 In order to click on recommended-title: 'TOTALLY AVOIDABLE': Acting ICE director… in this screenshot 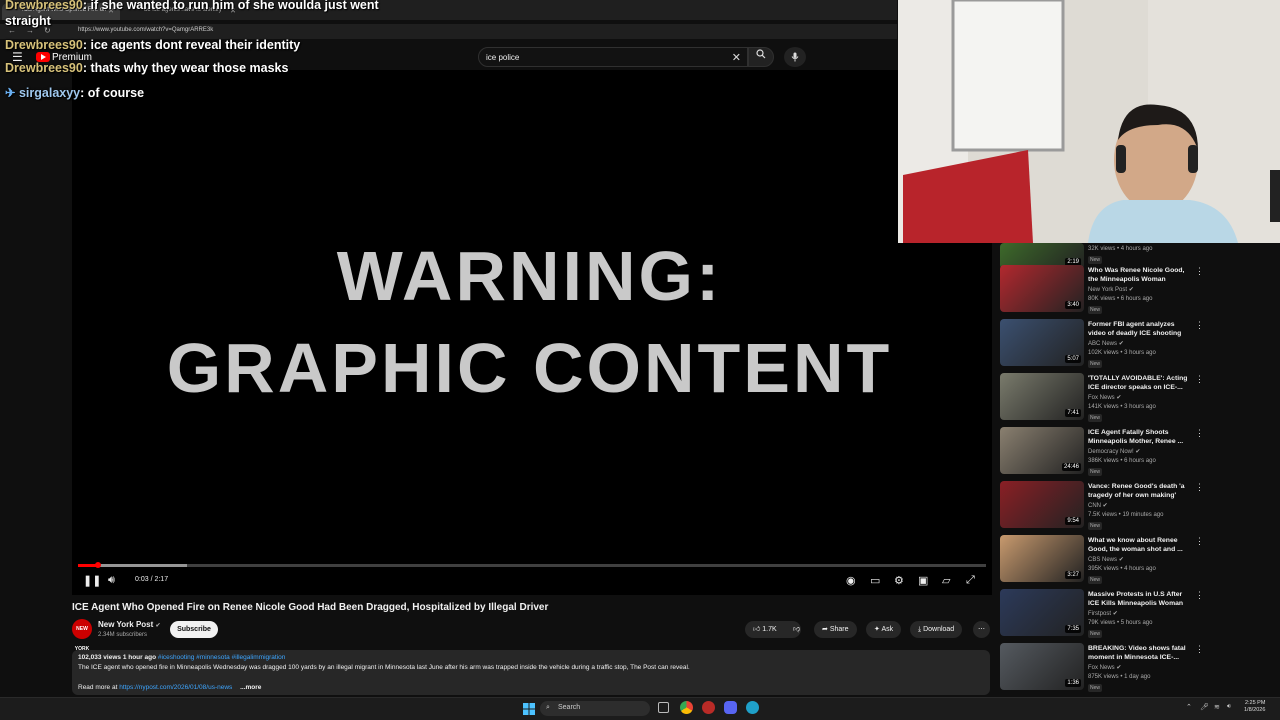, I will do `click(1138, 383)`.